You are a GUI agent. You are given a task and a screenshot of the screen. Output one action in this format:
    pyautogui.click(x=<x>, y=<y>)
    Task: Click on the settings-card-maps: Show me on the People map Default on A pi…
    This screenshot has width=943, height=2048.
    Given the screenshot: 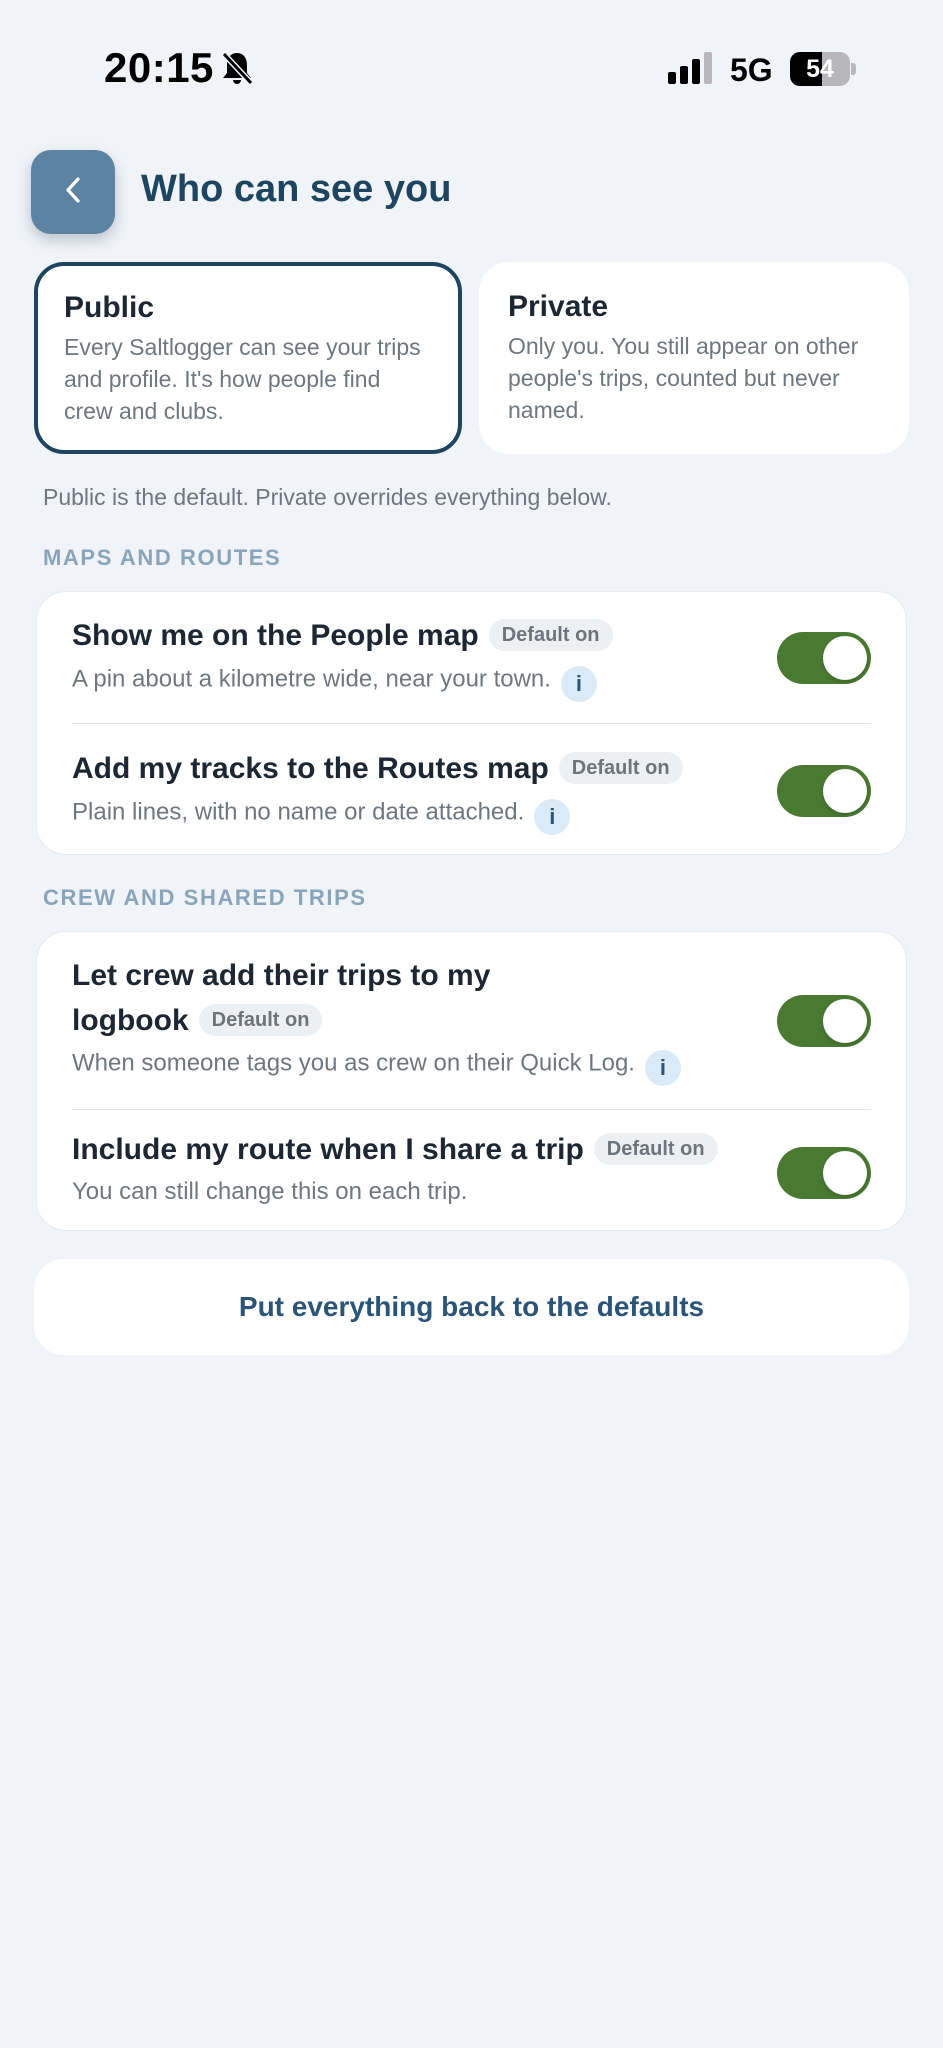 What is the action you would take?
    pyautogui.click(x=471, y=723)
    